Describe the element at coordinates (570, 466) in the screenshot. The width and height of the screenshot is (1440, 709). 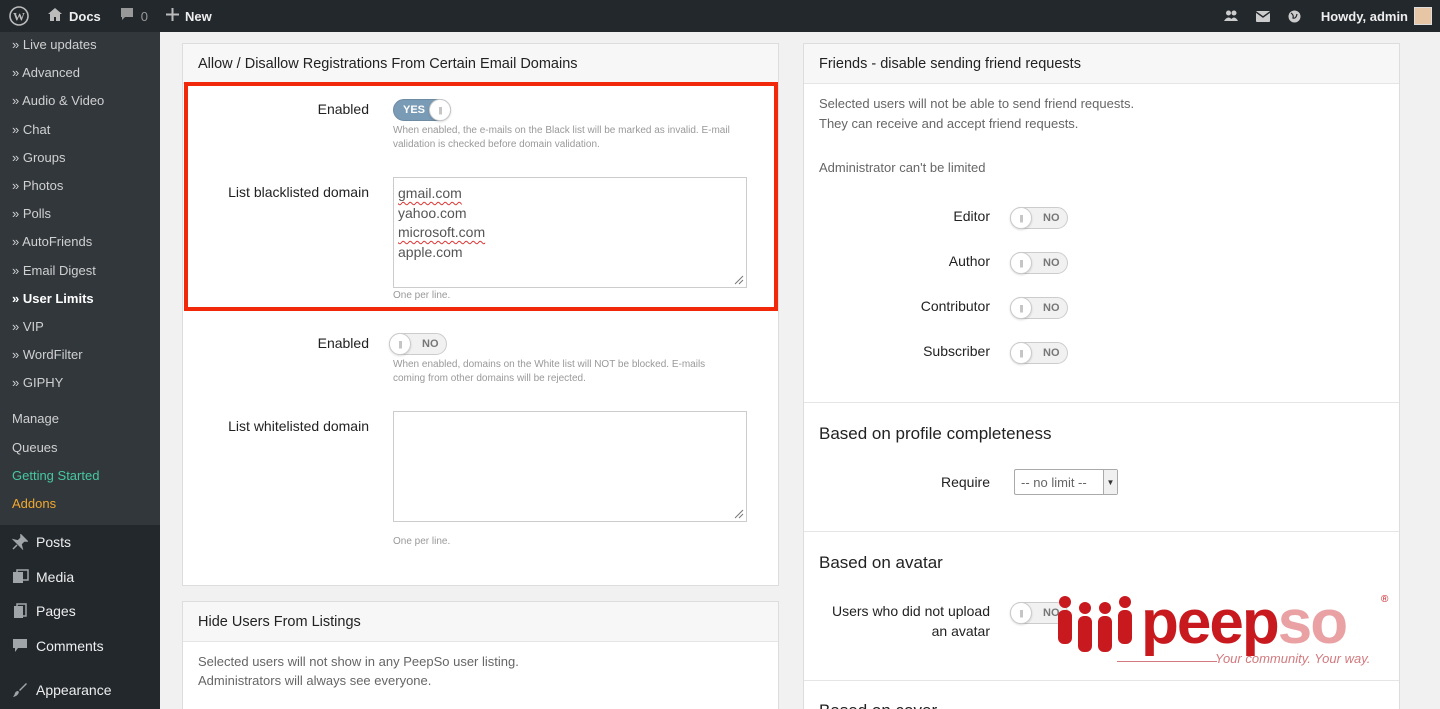
I see `whitelist-domain-textarea` at that location.